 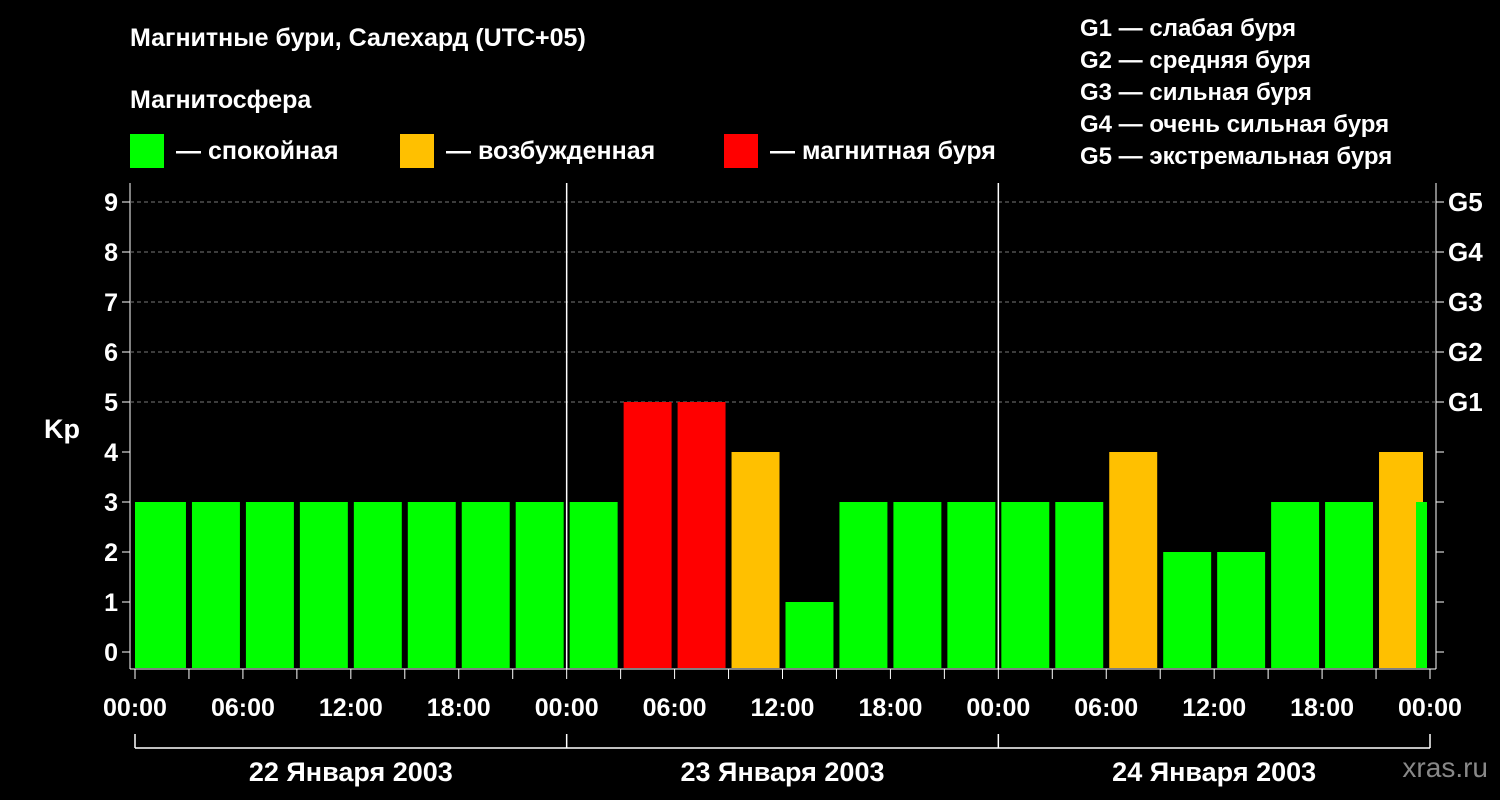 I want to click on g-level-label: G5, so click(x=1465, y=202).